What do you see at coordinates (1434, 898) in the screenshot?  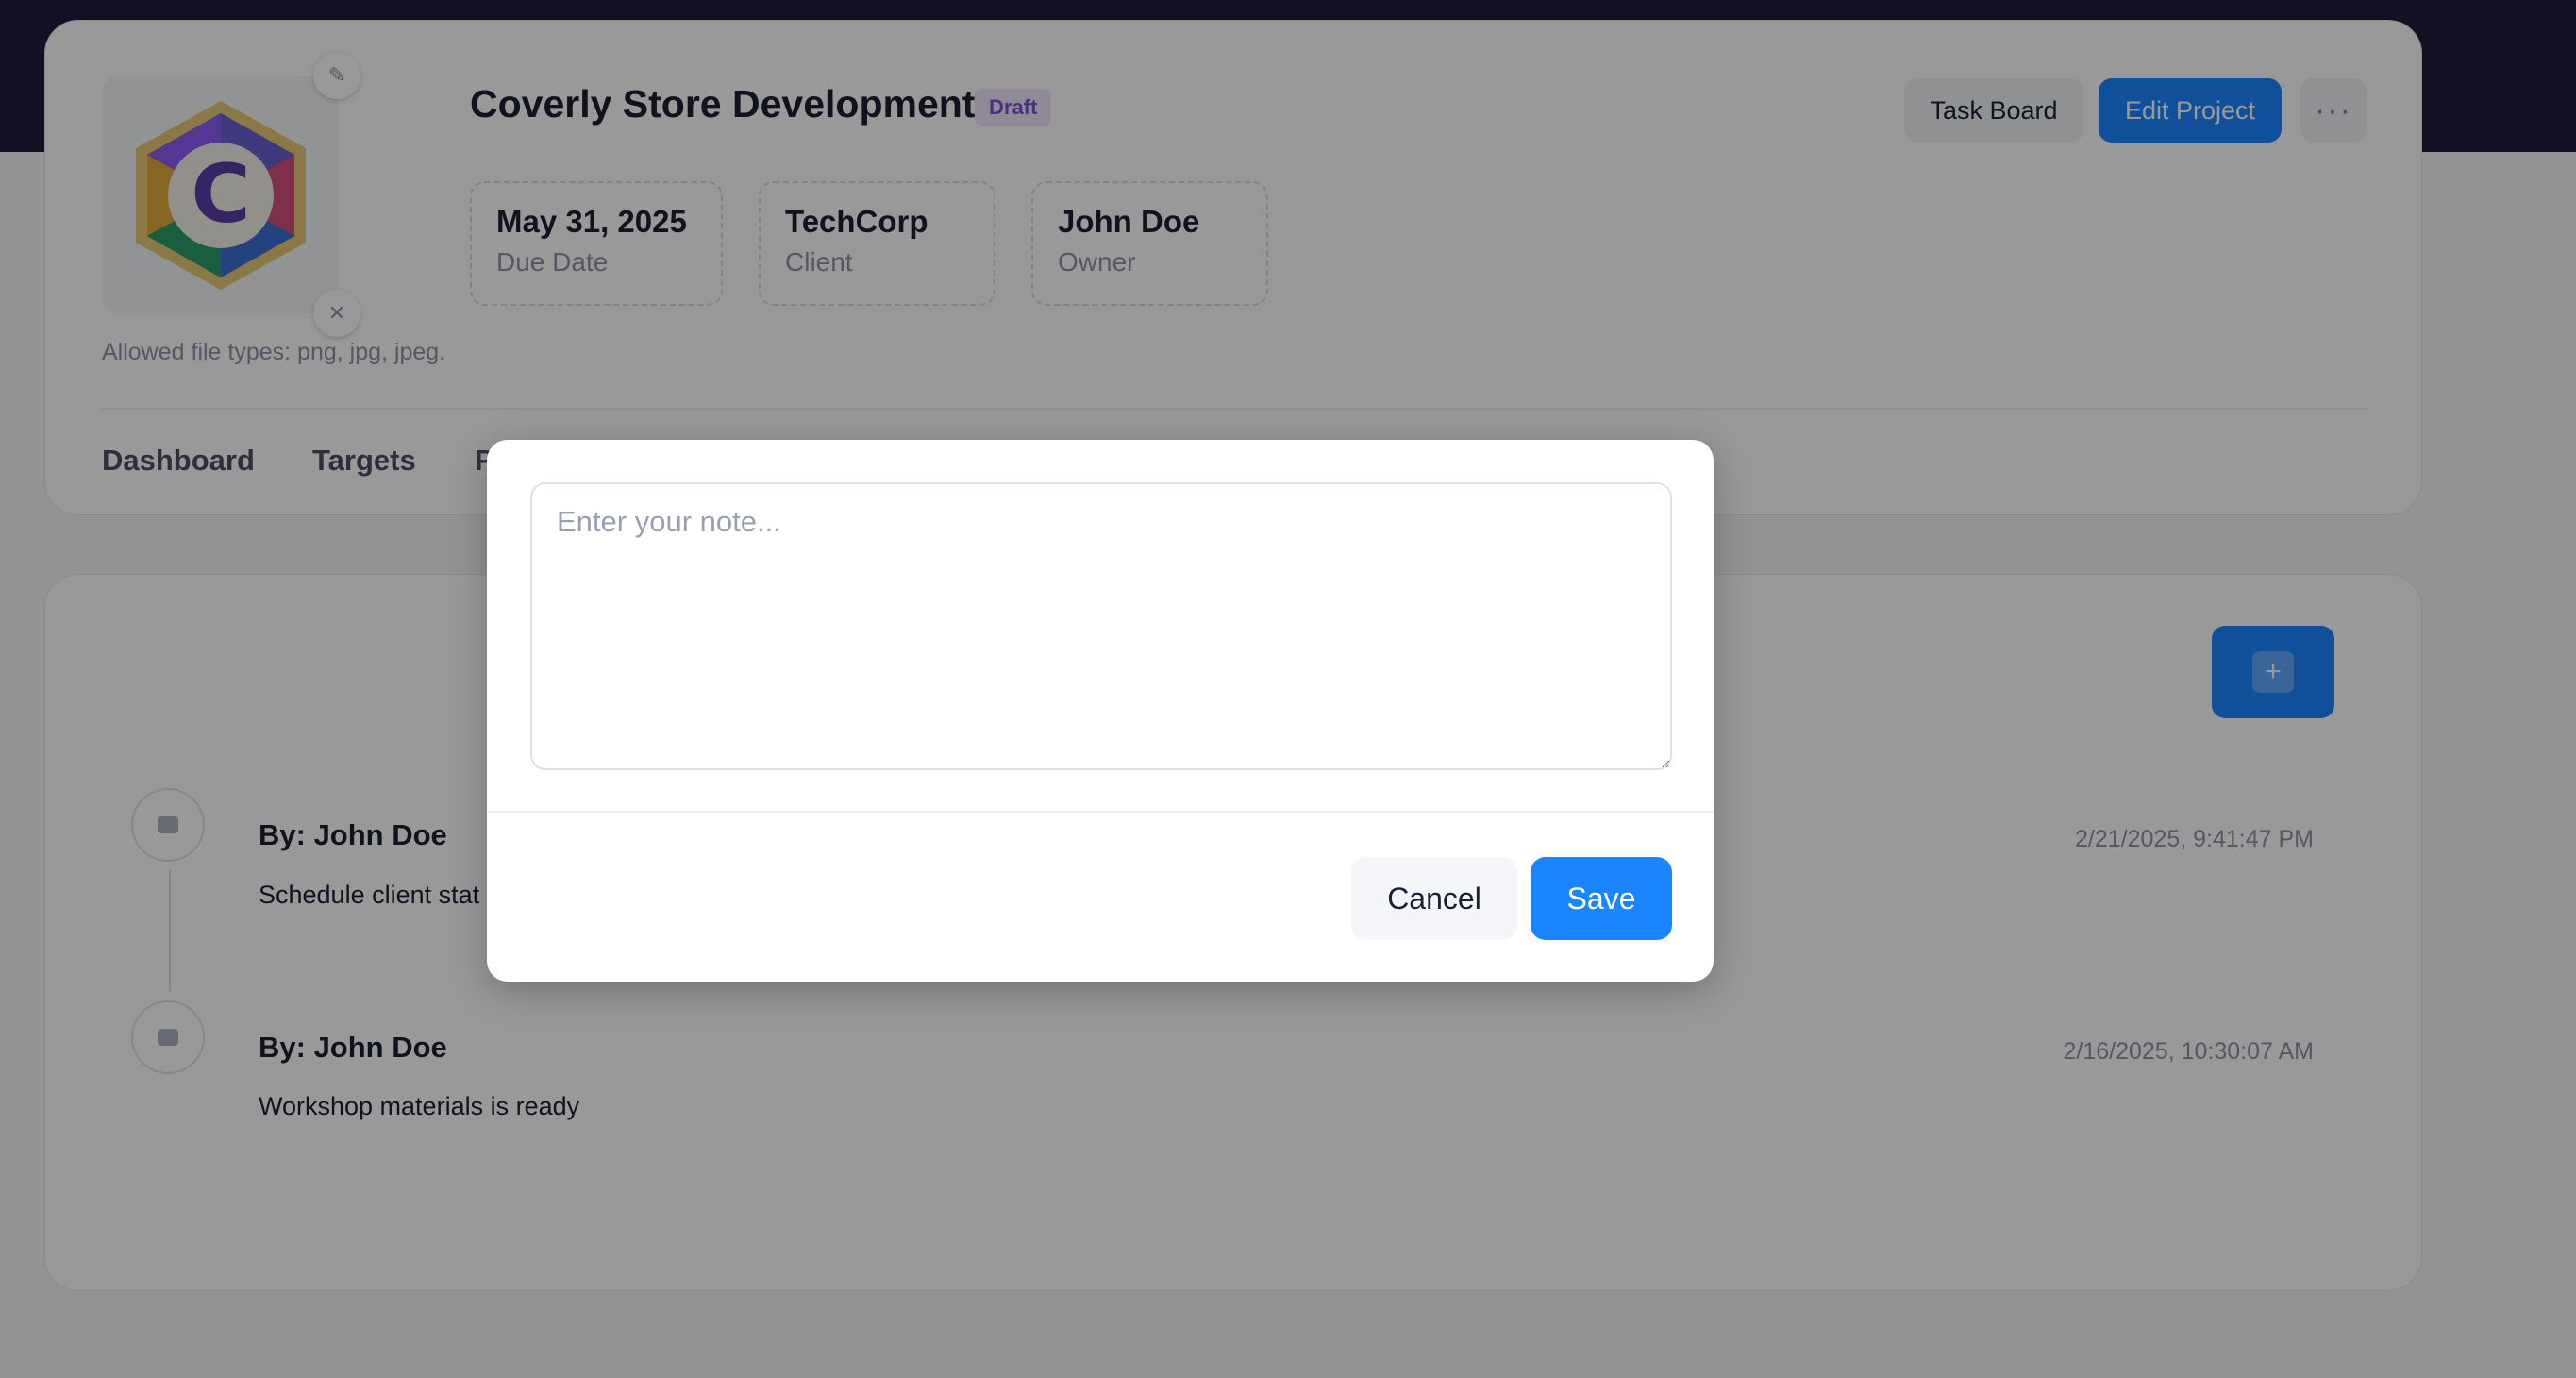 I see `cancel-button: Cancel` at bounding box center [1434, 898].